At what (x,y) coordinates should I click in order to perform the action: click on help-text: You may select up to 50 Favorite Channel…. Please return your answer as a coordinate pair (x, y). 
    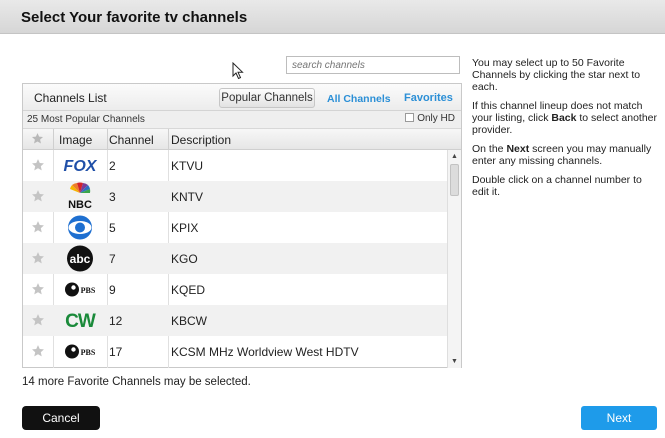
    Looking at the image, I should click on (566, 131).